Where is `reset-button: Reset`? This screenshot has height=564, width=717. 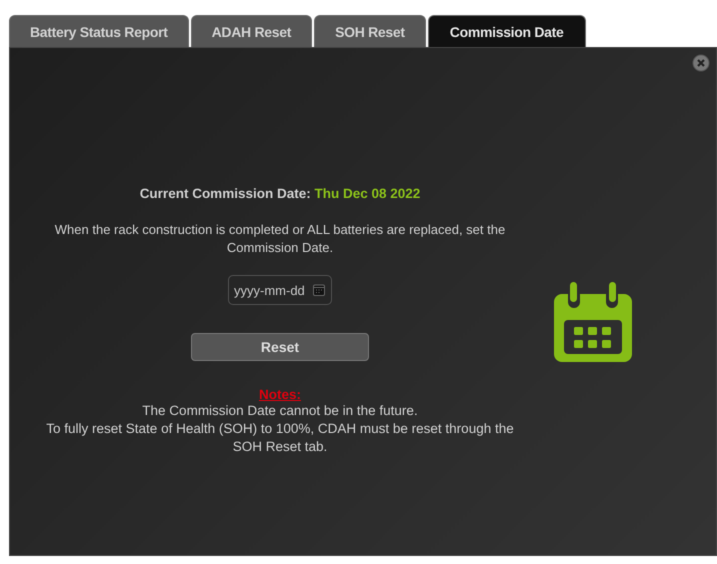
reset-button: Reset is located at coordinates (280, 347).